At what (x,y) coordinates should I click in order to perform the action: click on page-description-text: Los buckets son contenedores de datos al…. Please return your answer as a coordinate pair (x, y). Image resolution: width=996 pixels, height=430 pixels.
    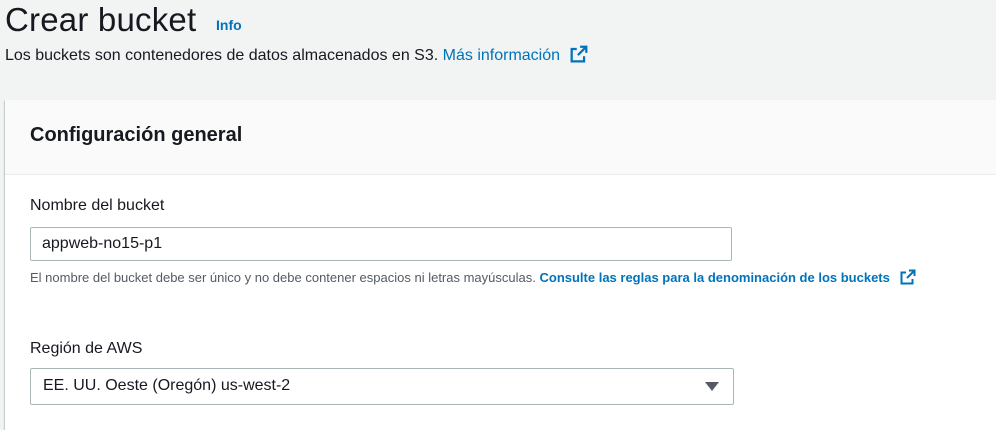
    Looking at the image, I should click on (222, 55).